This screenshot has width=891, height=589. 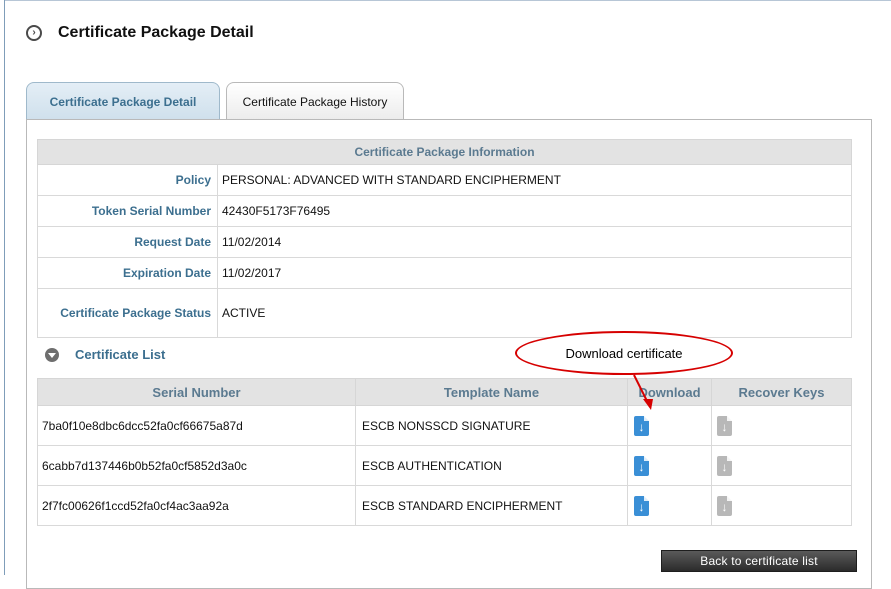 What do you see at coordinates (648, 404) in the screenshot?
I see `callout-arrow-head` at bounding box center [648, 404].